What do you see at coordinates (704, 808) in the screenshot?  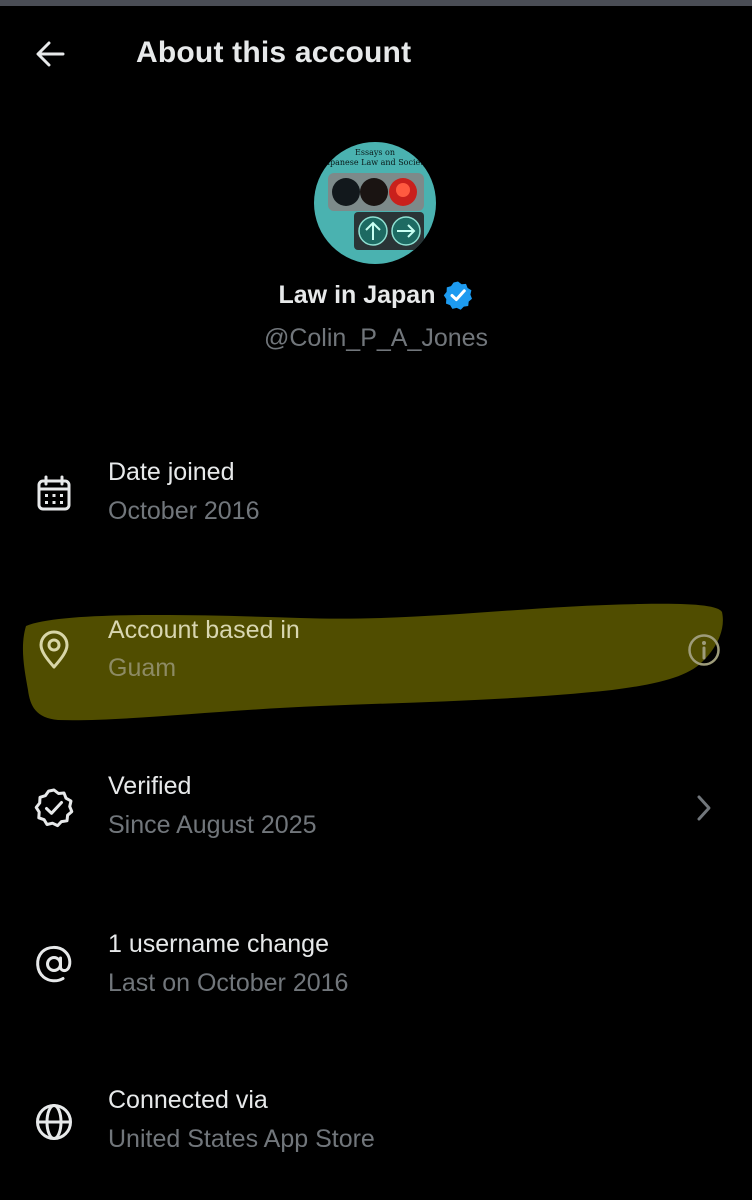 I see `chevron-right-icon` at bounding box center [704, 808].